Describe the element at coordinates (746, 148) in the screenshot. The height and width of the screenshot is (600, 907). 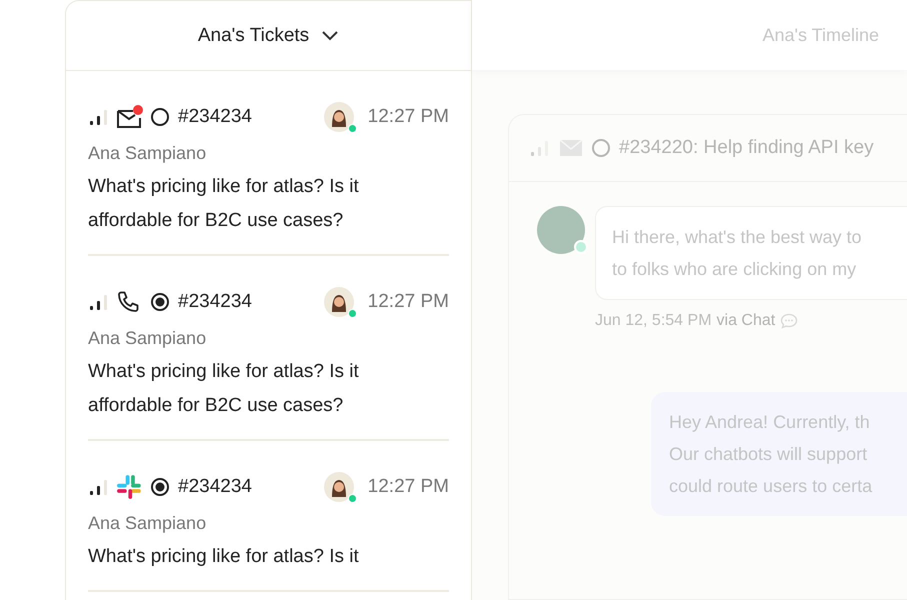
I see `conversation-subject: #234220: Help finding API key` at that location.